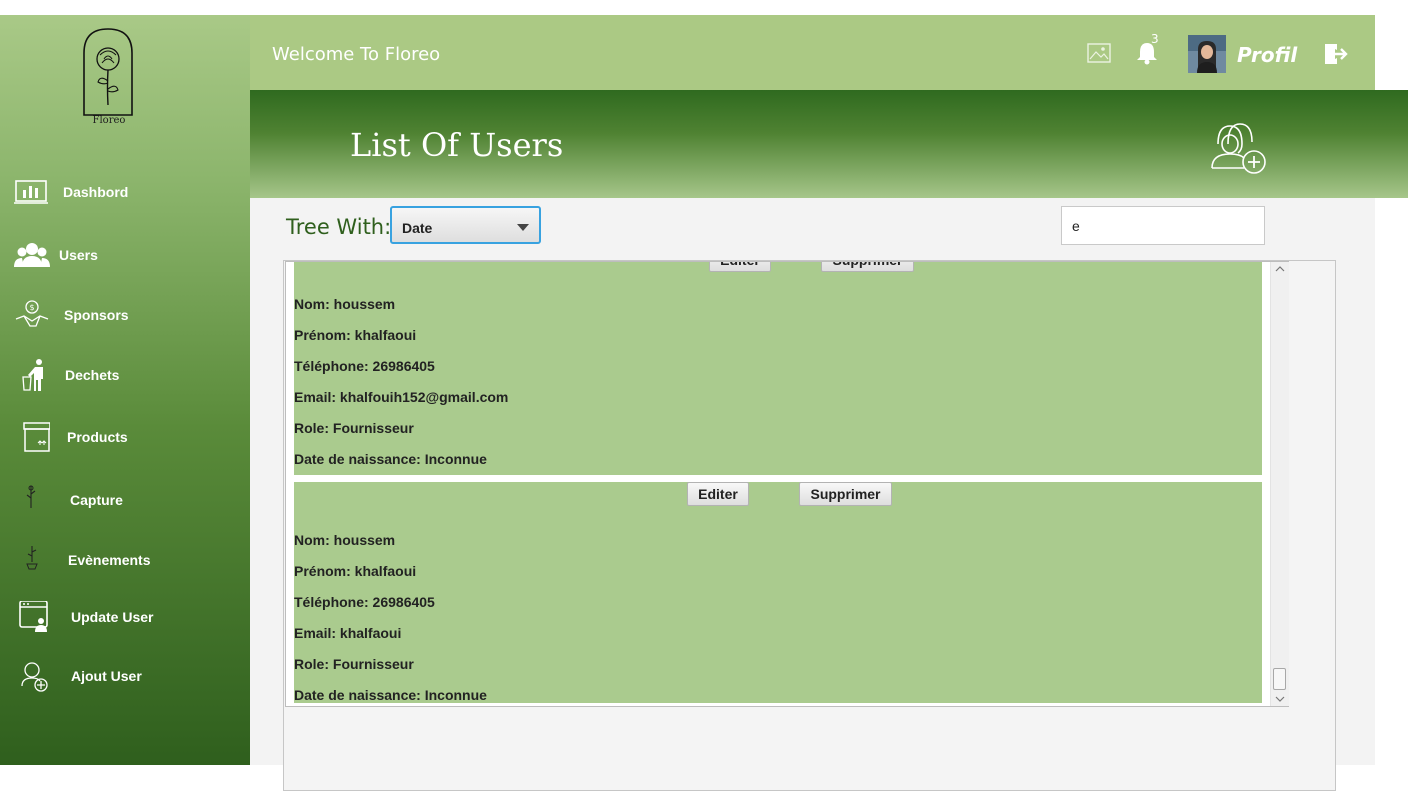 Image resolution: width=1408 pixels, height=793 pixels. Describe the element at coordinates (109, 560) in the screenshot. I see `sidebar-item-label: Evènements` at that location.